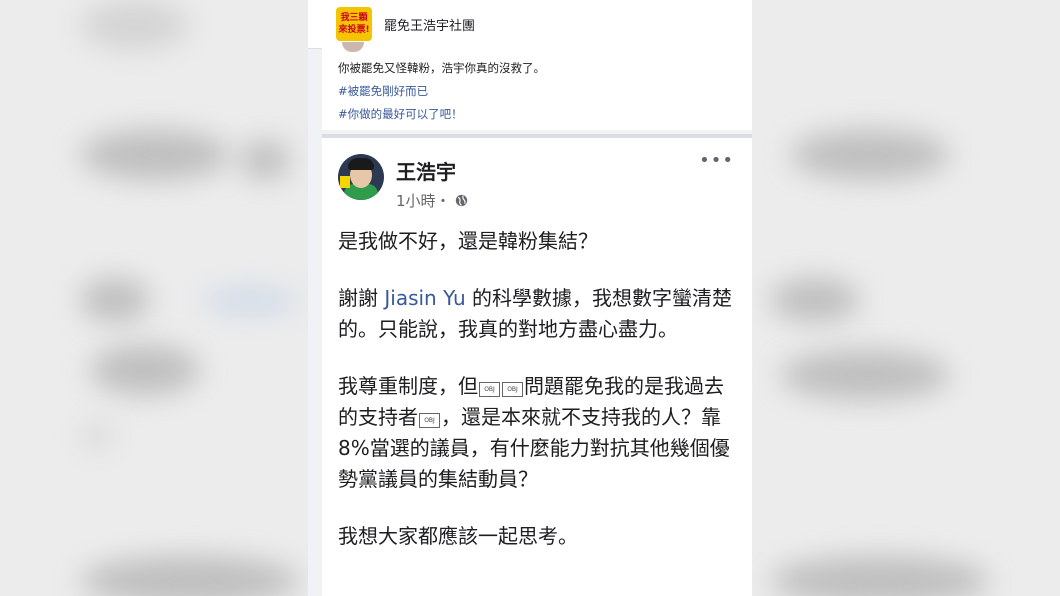 The image size is (1060, 596). Describe the element at coordinates (383, 91) in the screenshot. I see `hashtag-link: #被罷免剛好而已` at that location.